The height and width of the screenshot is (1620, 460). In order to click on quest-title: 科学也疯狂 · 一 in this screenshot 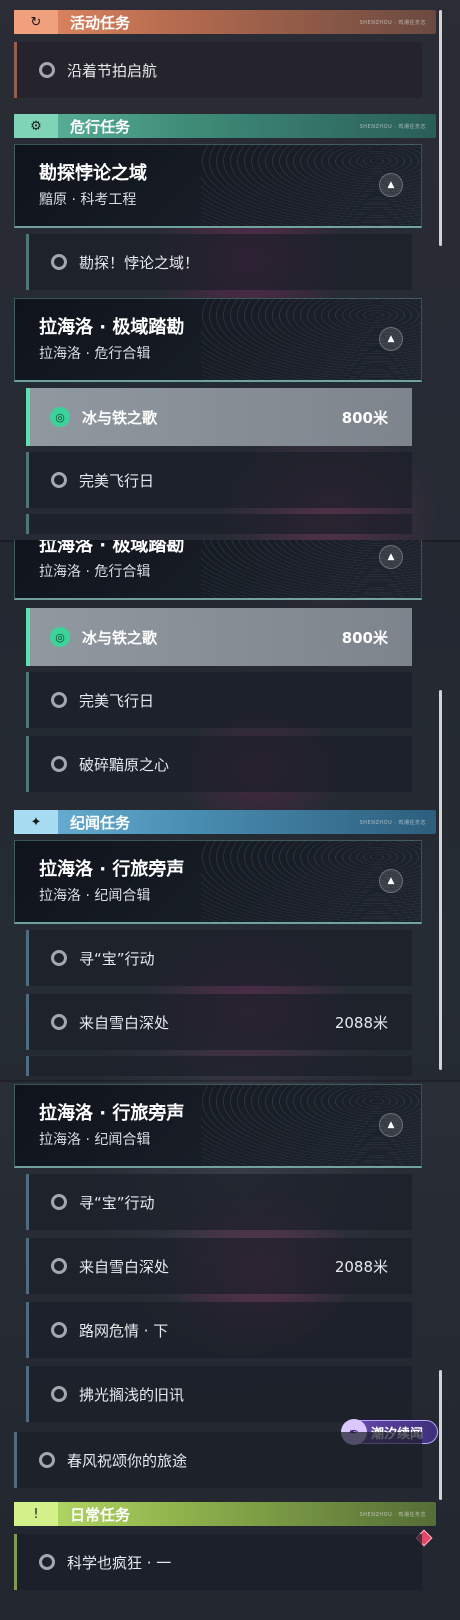, I will do `click(119, 1562)`.